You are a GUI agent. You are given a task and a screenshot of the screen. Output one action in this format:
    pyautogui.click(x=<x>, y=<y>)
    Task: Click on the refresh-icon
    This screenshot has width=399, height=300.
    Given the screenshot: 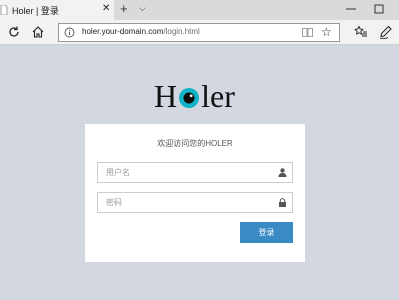 What is the action you would take?
    pyautogui.click(x=14, y=32)
    